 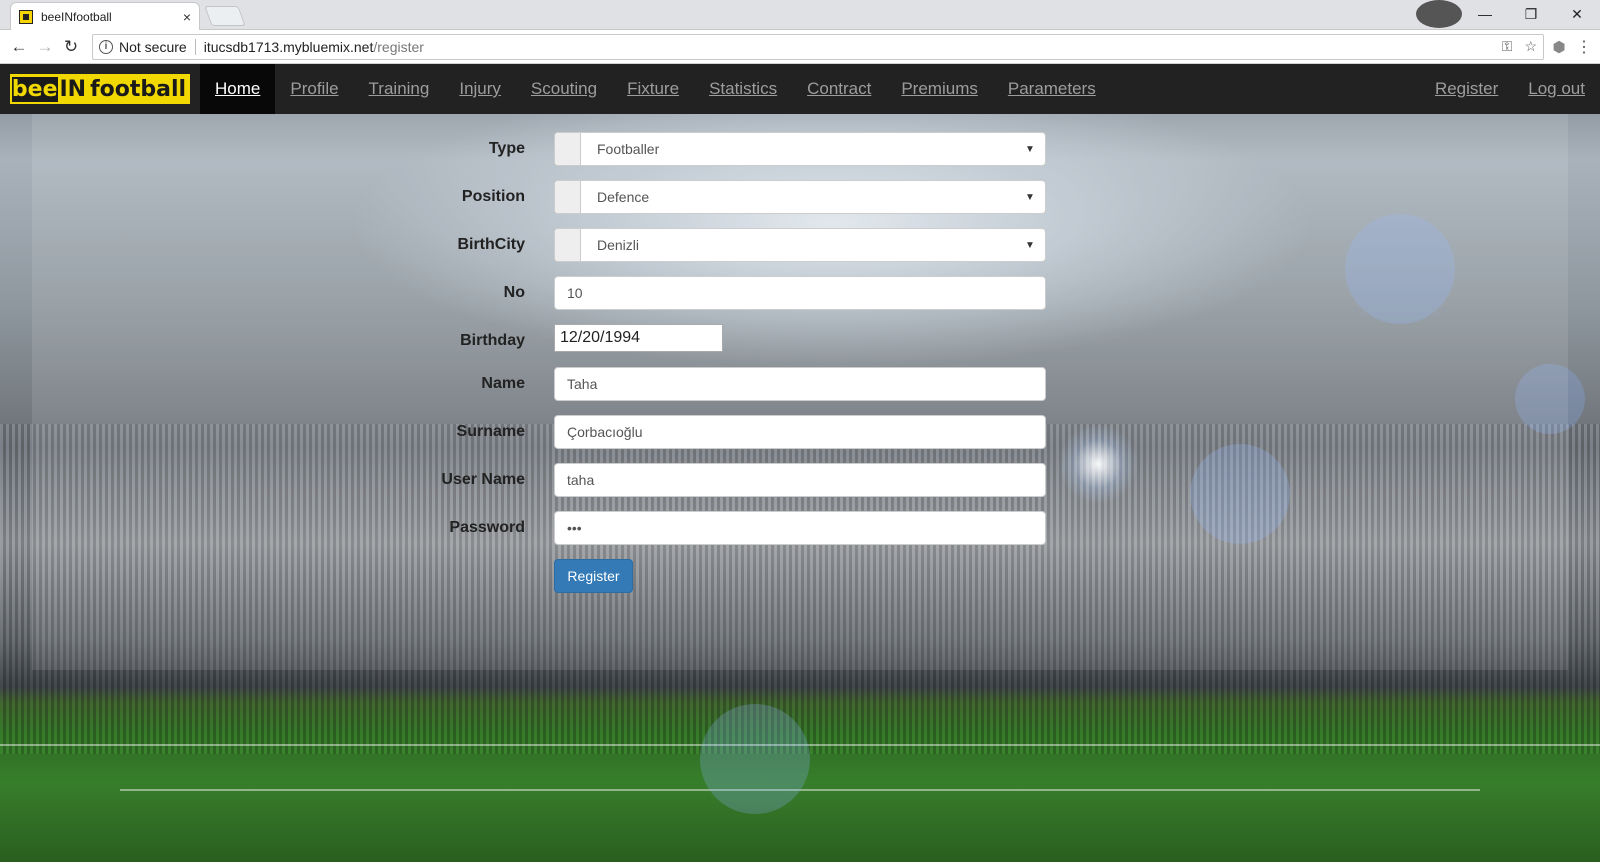 What do you see at coordinates (800, 197) in the screenshot?
I see `position-select: Defence ▼` at bounding box center [800, 197].